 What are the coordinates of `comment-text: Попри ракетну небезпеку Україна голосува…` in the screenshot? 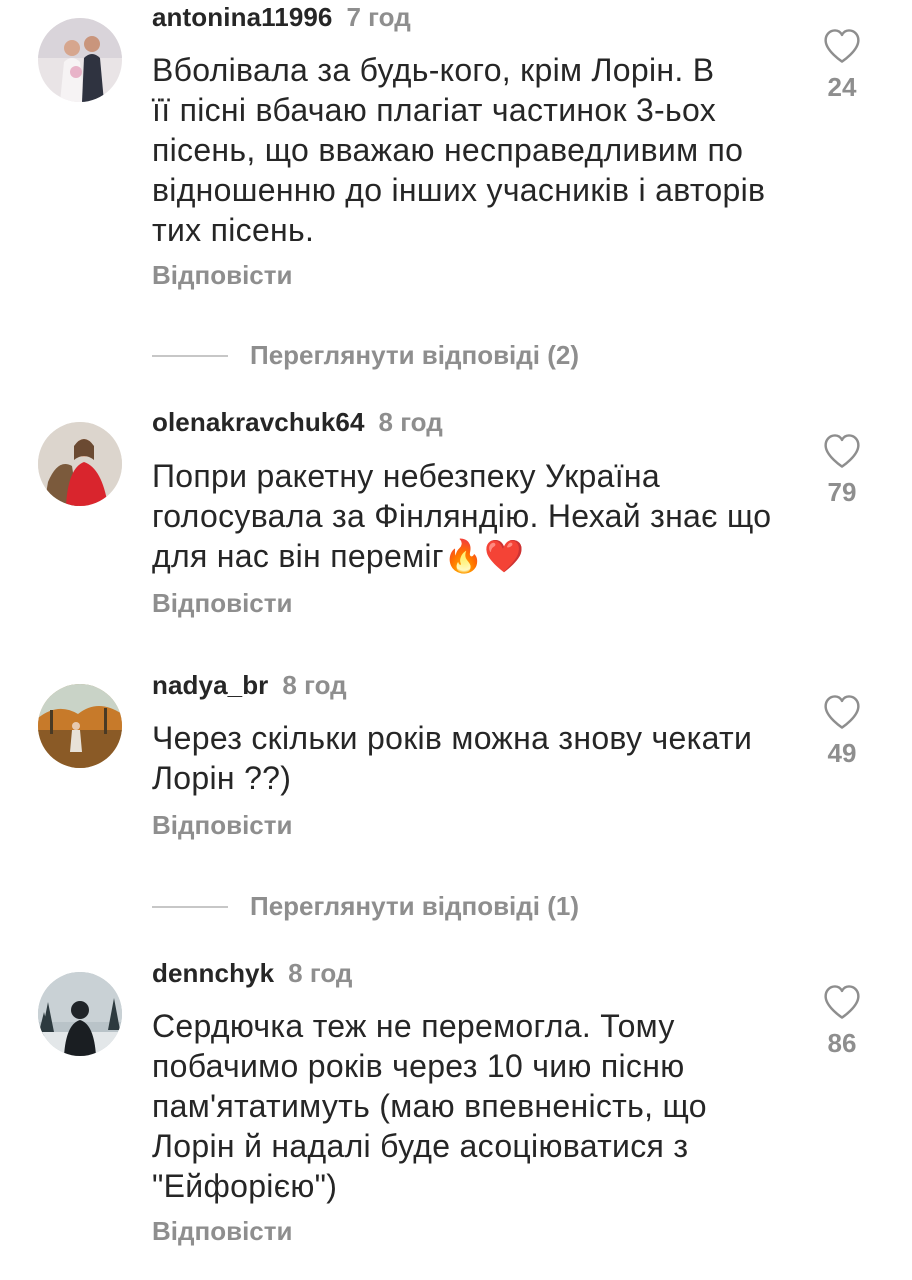 It's located at (477, 516).